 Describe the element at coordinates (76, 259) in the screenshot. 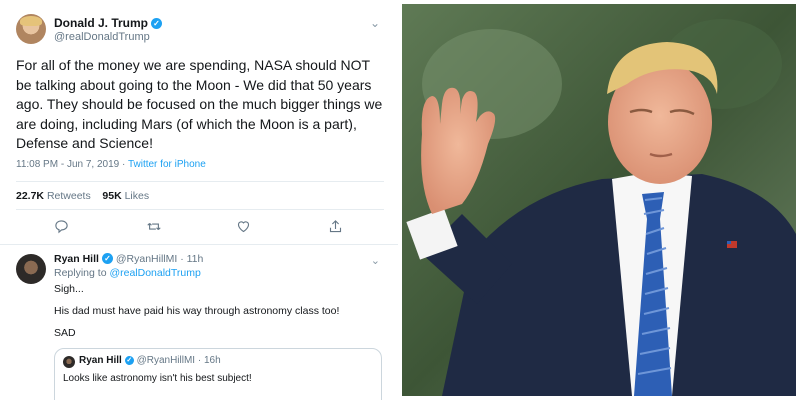

I see `reply-author-name: Ryan Hill` at that location.